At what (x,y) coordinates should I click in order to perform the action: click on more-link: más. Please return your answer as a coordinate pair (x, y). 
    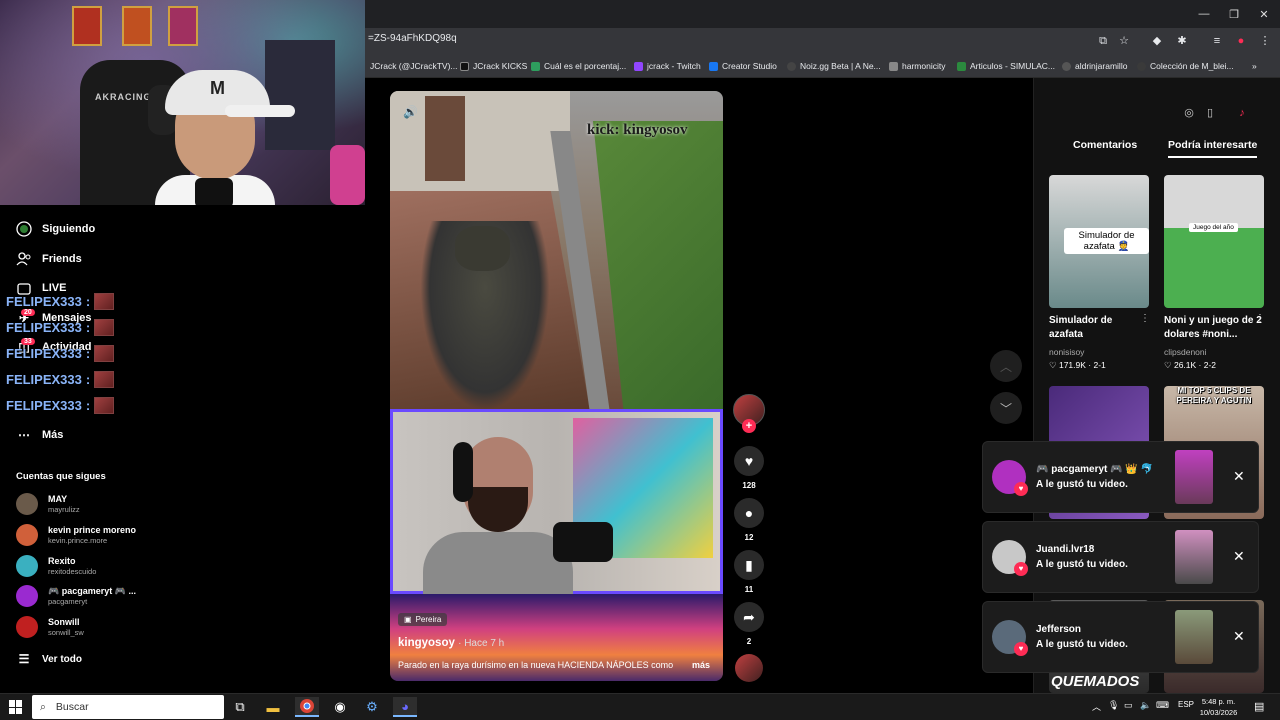
    Looking at the image, I should click on (701, 665).